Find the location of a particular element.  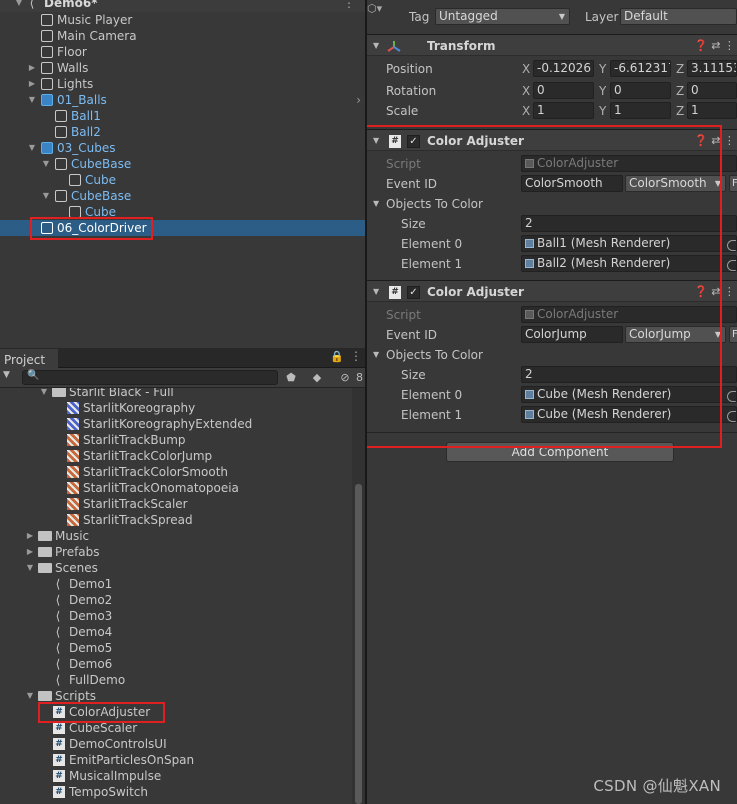

vertical-scrollbar is located at coordinates (358, 596).